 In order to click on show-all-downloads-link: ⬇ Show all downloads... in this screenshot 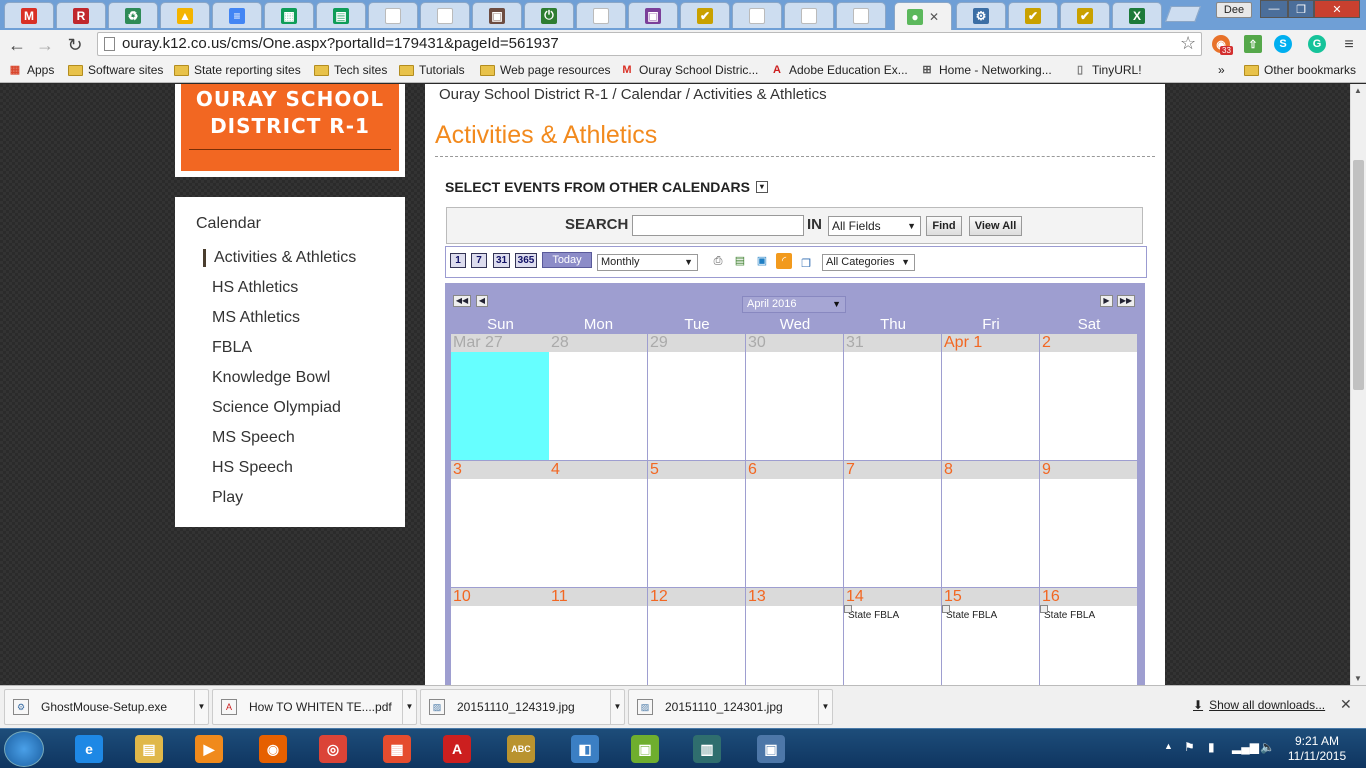, I will do `click(1259, 705)`.